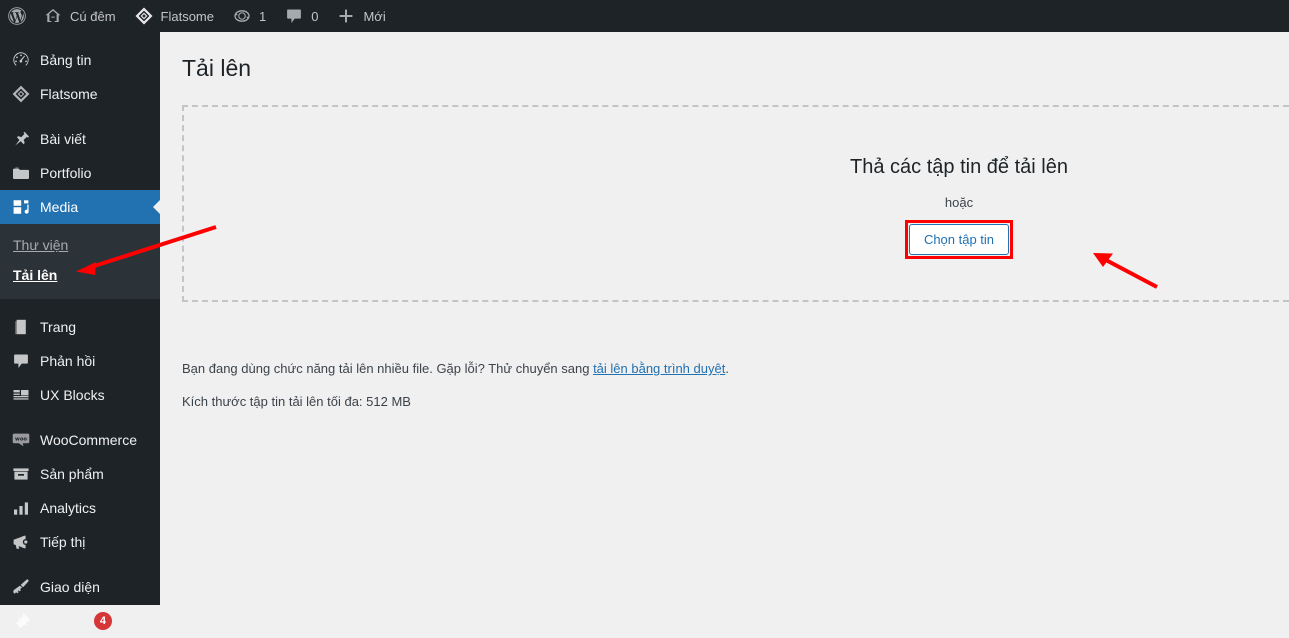  What do you see at coordinates (70, 587) in the screenshot?
I see `sidebar-item-label: Giao diện` at bounding box center [70, 587].